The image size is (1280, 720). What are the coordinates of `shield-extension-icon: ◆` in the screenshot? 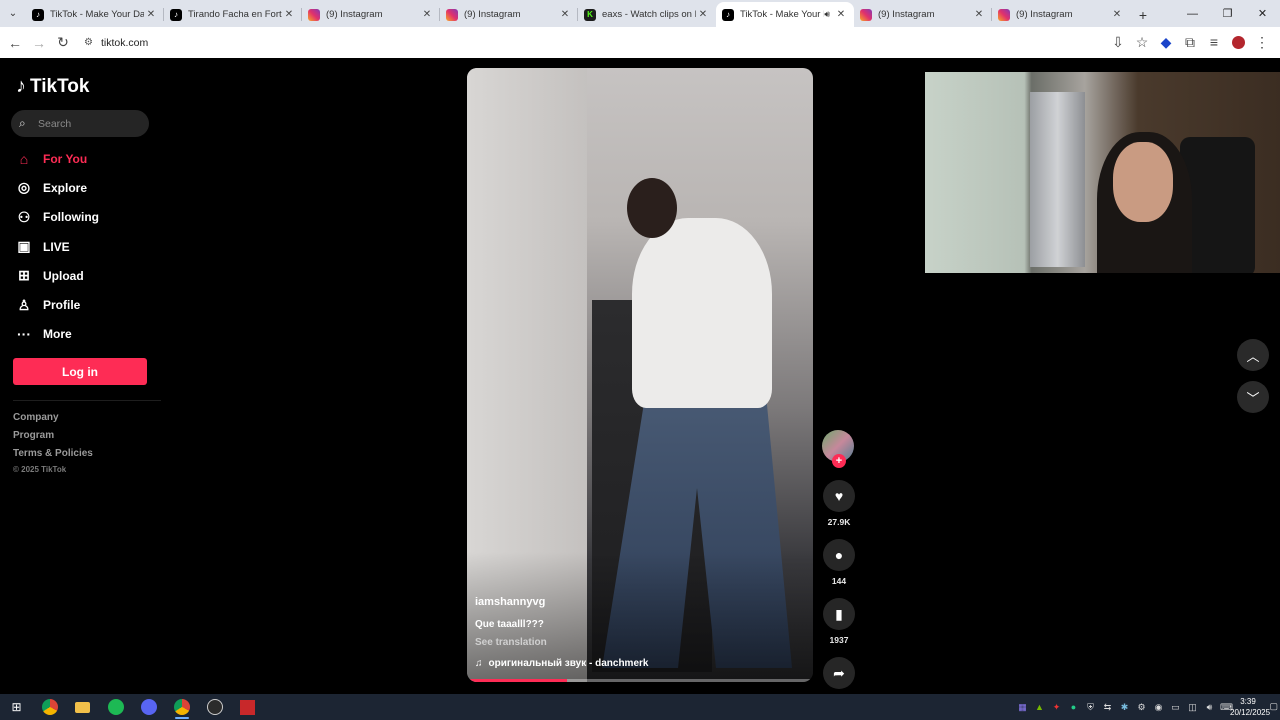 It's located at (1166, 42).